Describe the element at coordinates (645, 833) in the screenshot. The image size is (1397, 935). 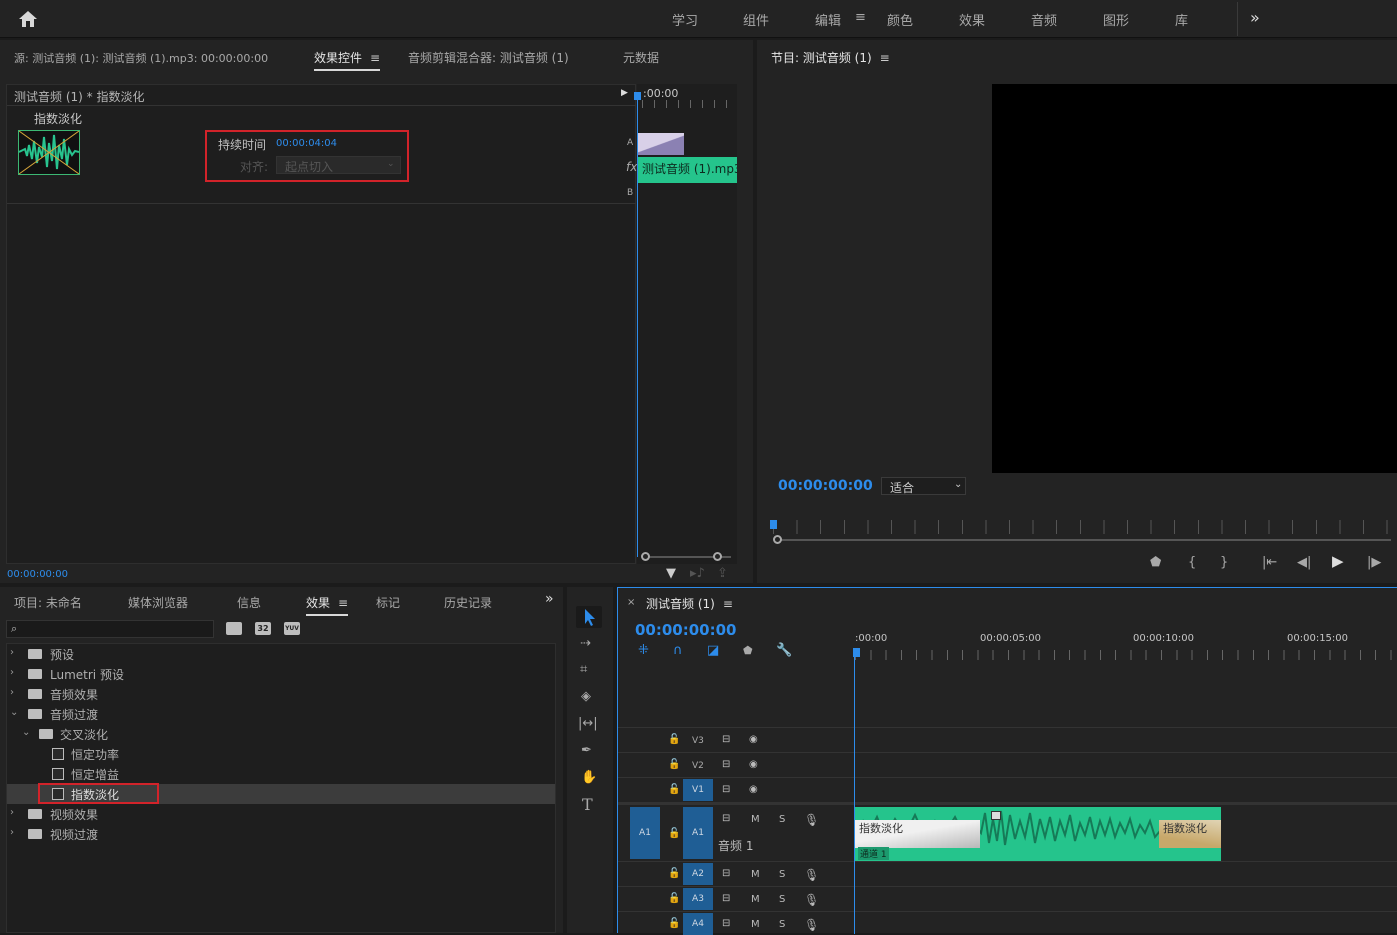
I see `source-patch-a1: A1` at that location.